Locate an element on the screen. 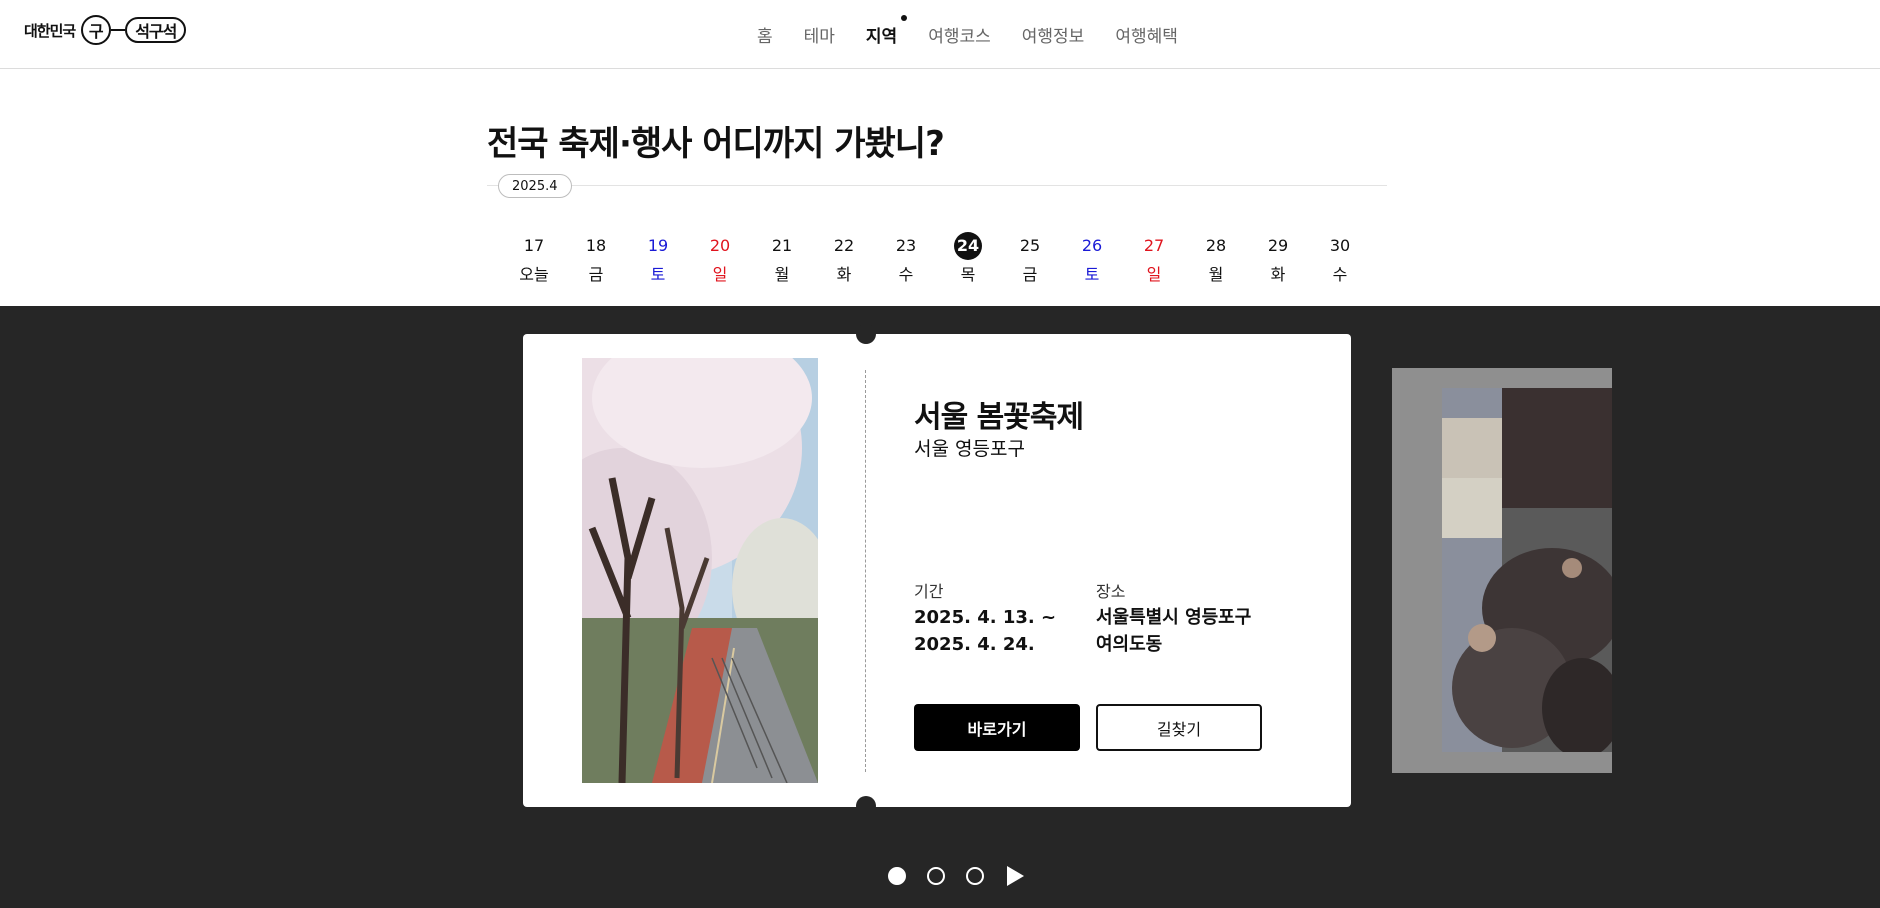 The height and width of the screenshot is (908, 1880). ticket-notch-bottom is located at coordinates (866, 806).